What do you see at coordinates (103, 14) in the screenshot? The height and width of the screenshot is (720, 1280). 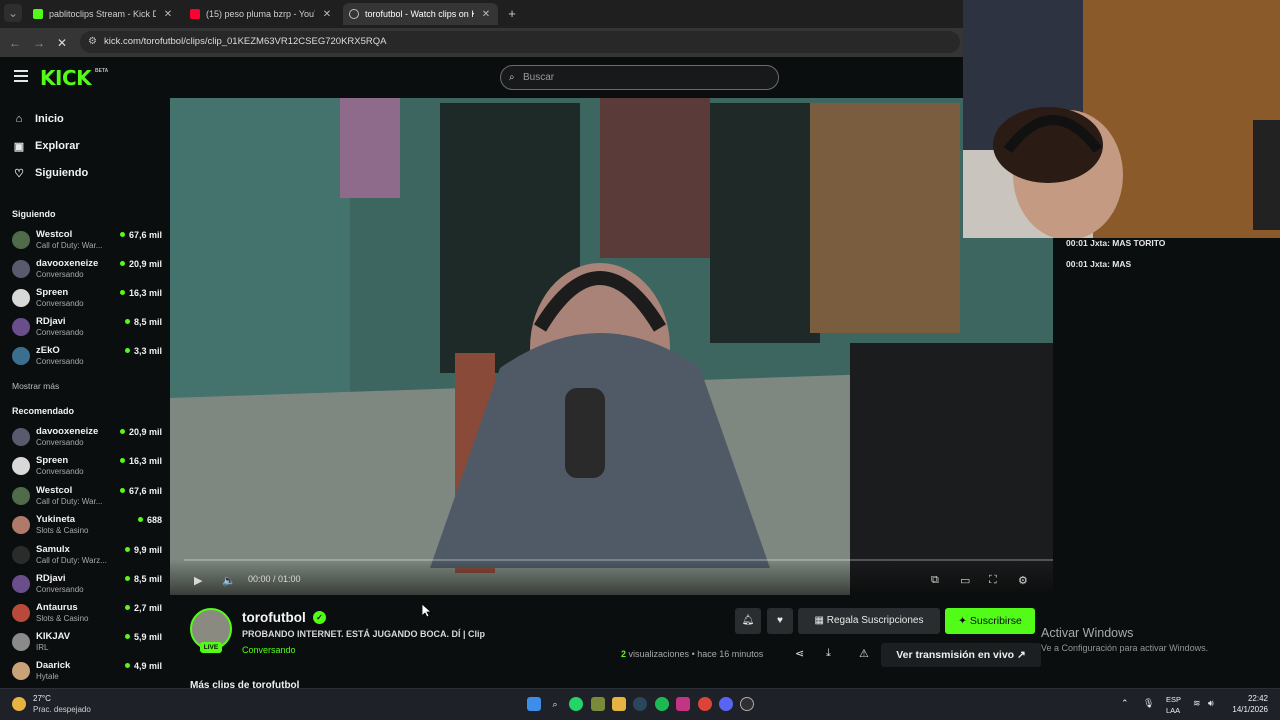 I see `tab-kick-dashboard: pablitoclips Stream - Kick Dashb ✕` at bounding box center [103, 14].